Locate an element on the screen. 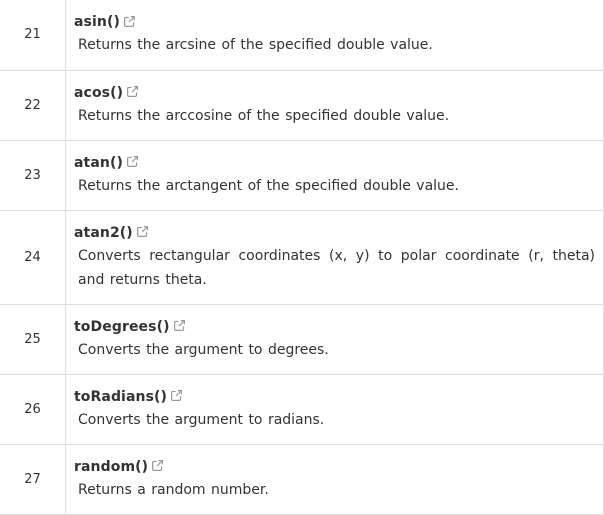  row-number: 22 is located at coordinates (33, 105).